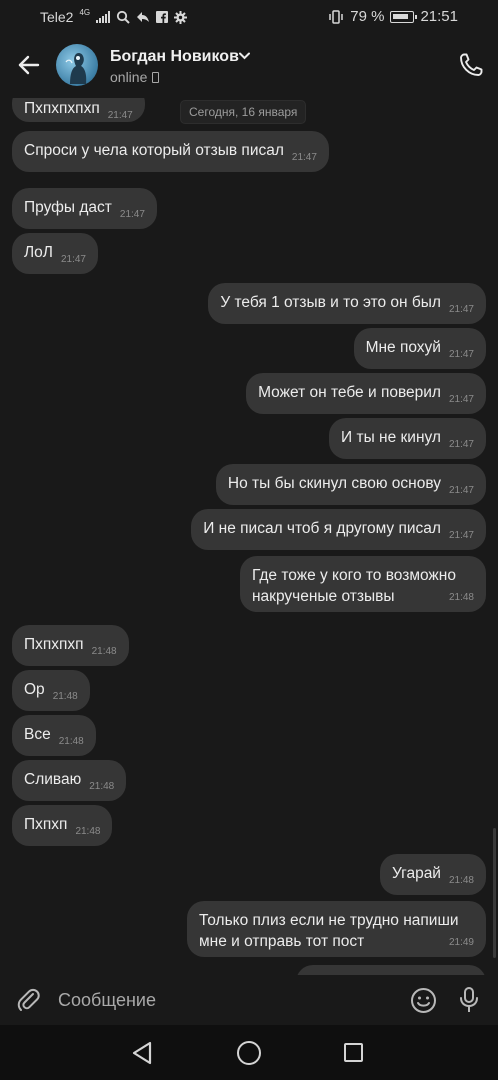  I want to click on battery-percent: 79 %, so click(367, 16).